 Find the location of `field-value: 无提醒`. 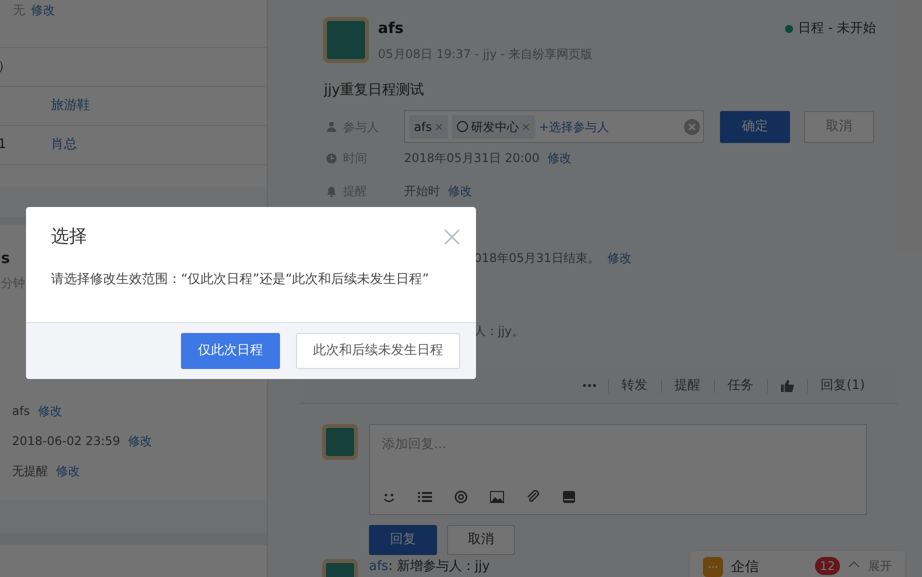

field-value: 无提醒 is located at coordinates (30, 471).